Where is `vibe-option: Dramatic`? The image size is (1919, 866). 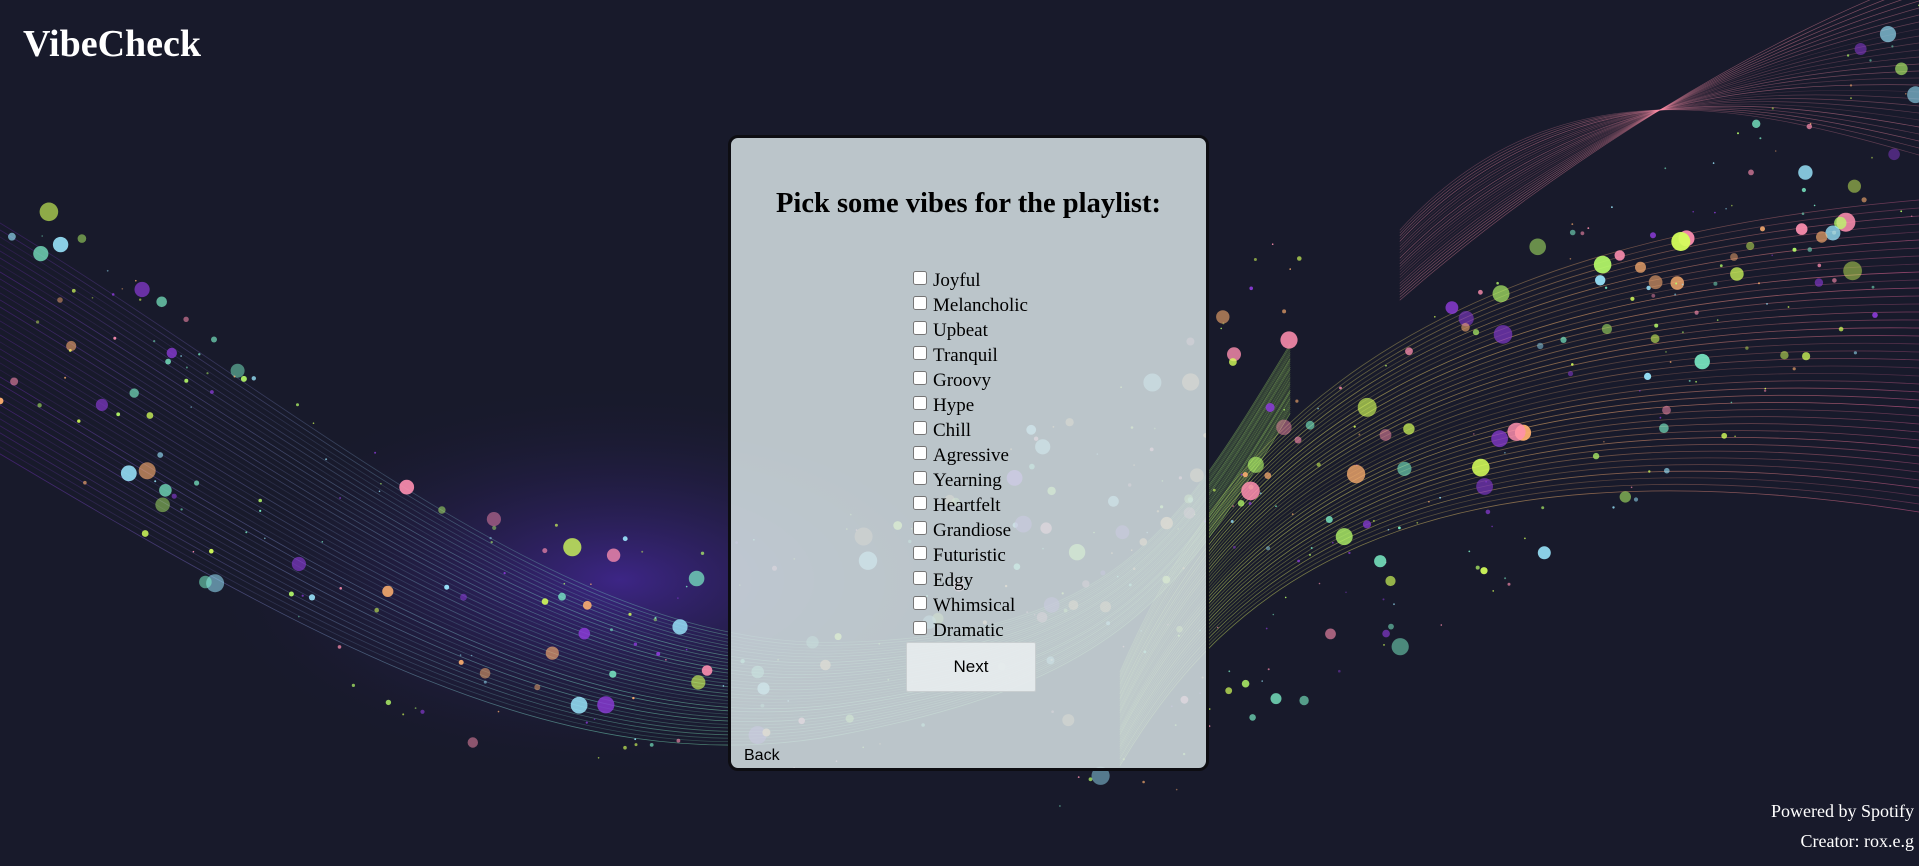 vibe-option: Dramatic is located at coordinates (969, 630).